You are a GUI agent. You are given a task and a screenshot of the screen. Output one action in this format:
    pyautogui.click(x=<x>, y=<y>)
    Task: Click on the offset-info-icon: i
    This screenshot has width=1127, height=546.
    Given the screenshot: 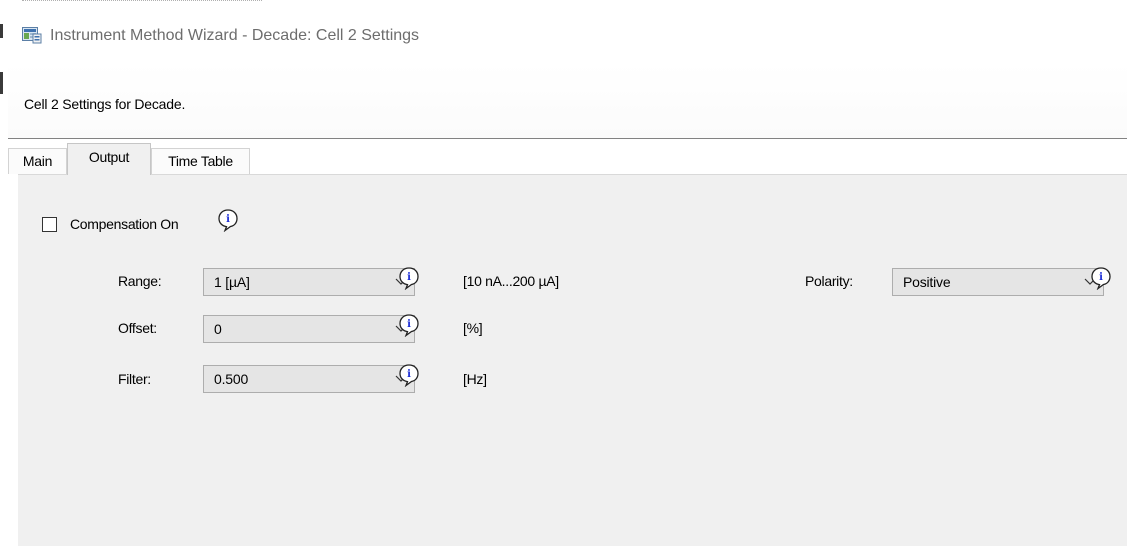 What is the action you would take?
    pyautogui.click(x=409, y=325)
    